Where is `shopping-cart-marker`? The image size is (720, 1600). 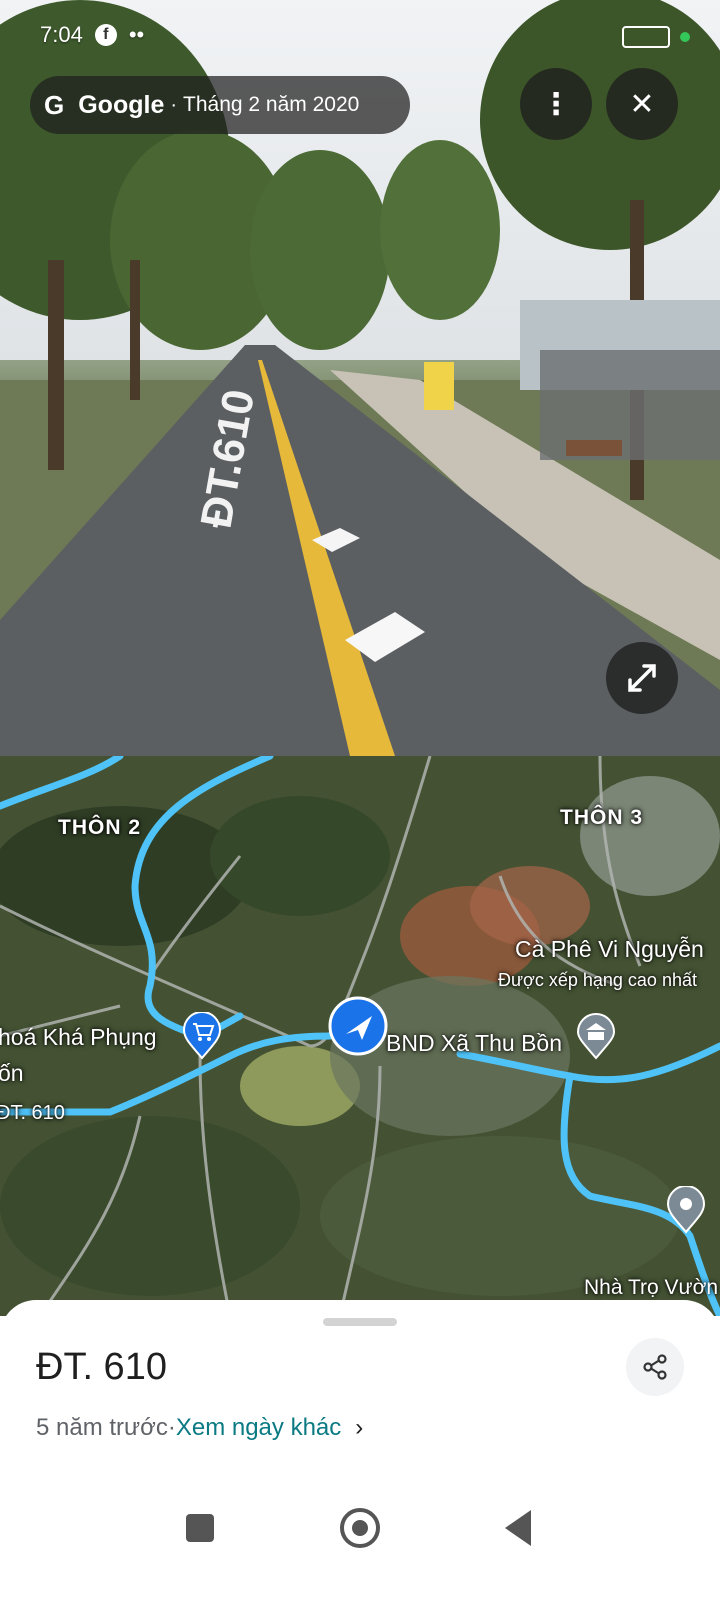
shopping-cart-marker is located at coordinates (202, 1036).